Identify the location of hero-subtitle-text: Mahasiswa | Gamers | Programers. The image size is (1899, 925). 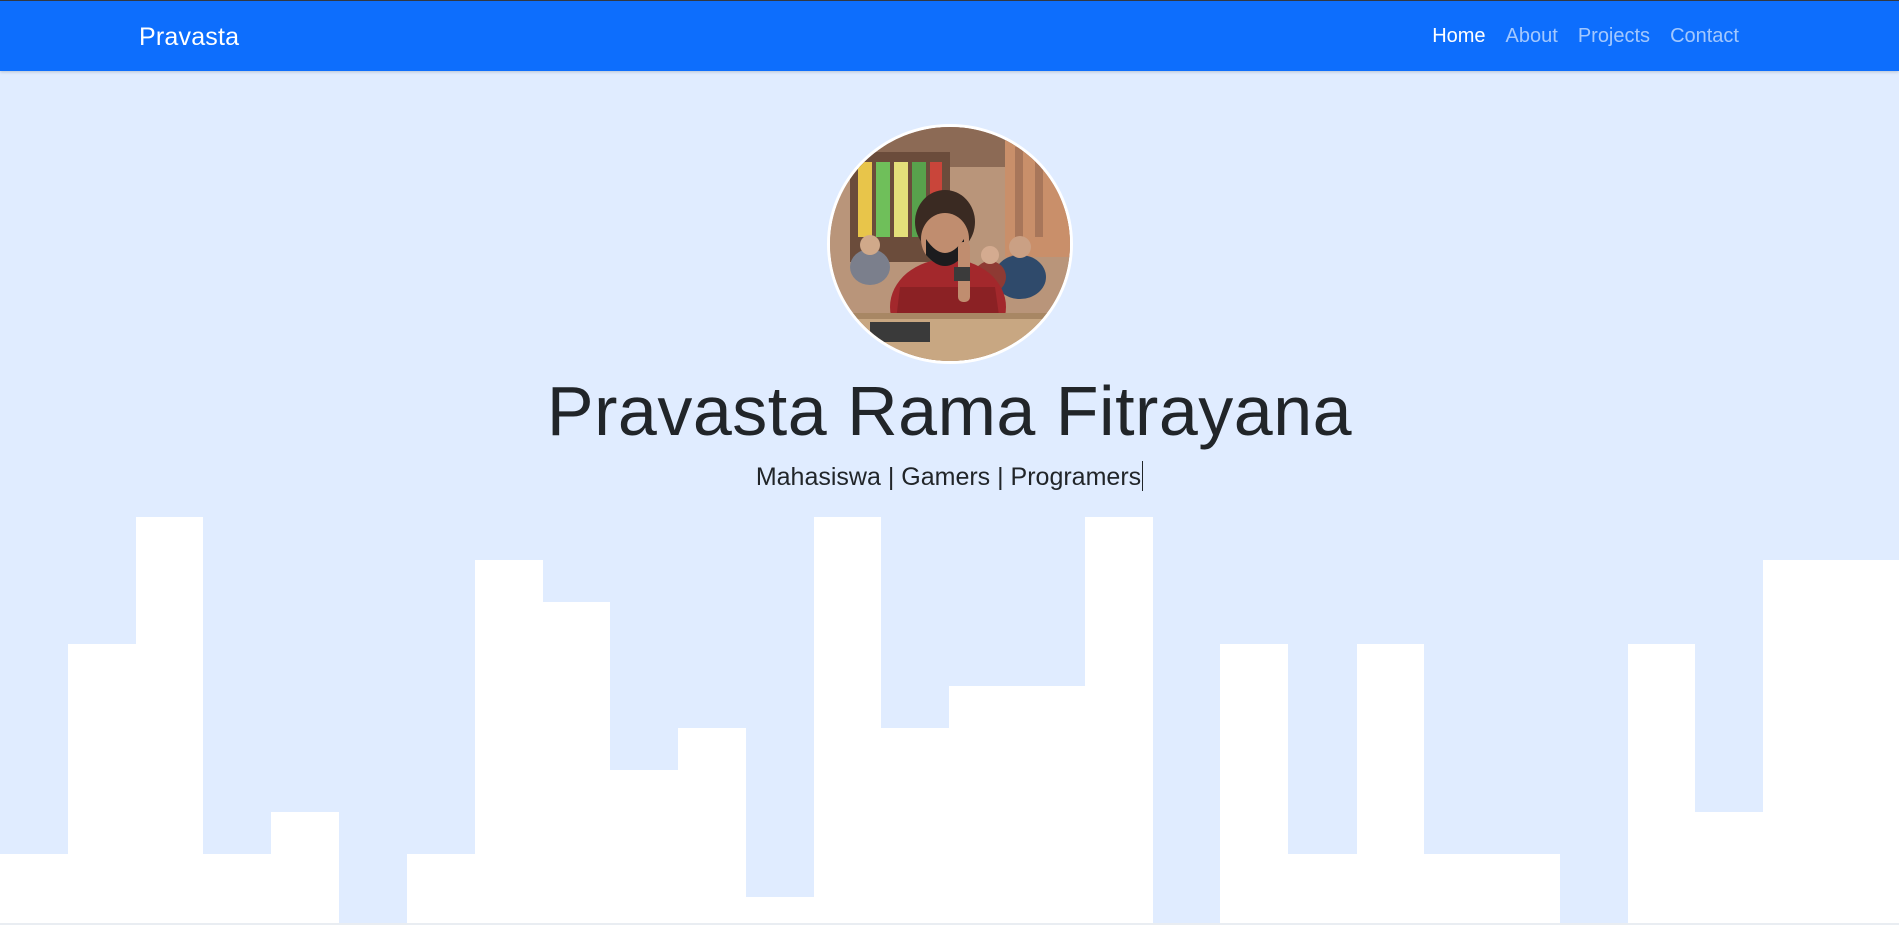
(948, 477).